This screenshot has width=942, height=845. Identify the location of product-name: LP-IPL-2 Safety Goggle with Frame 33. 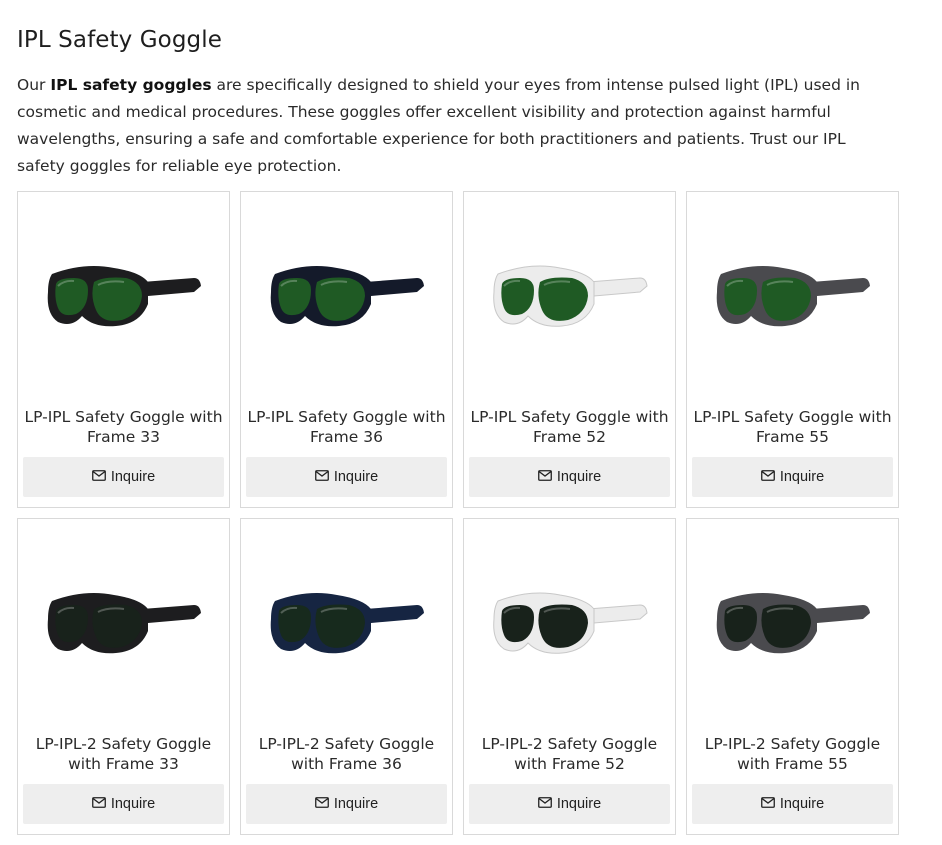
(123, 754).